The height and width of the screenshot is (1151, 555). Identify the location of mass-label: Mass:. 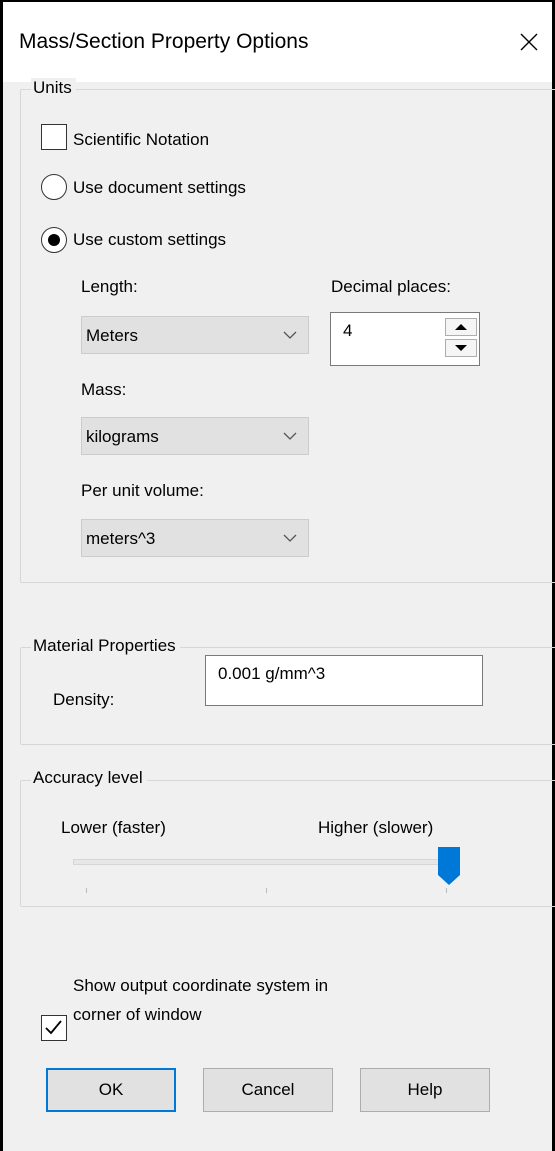
(104, 389).